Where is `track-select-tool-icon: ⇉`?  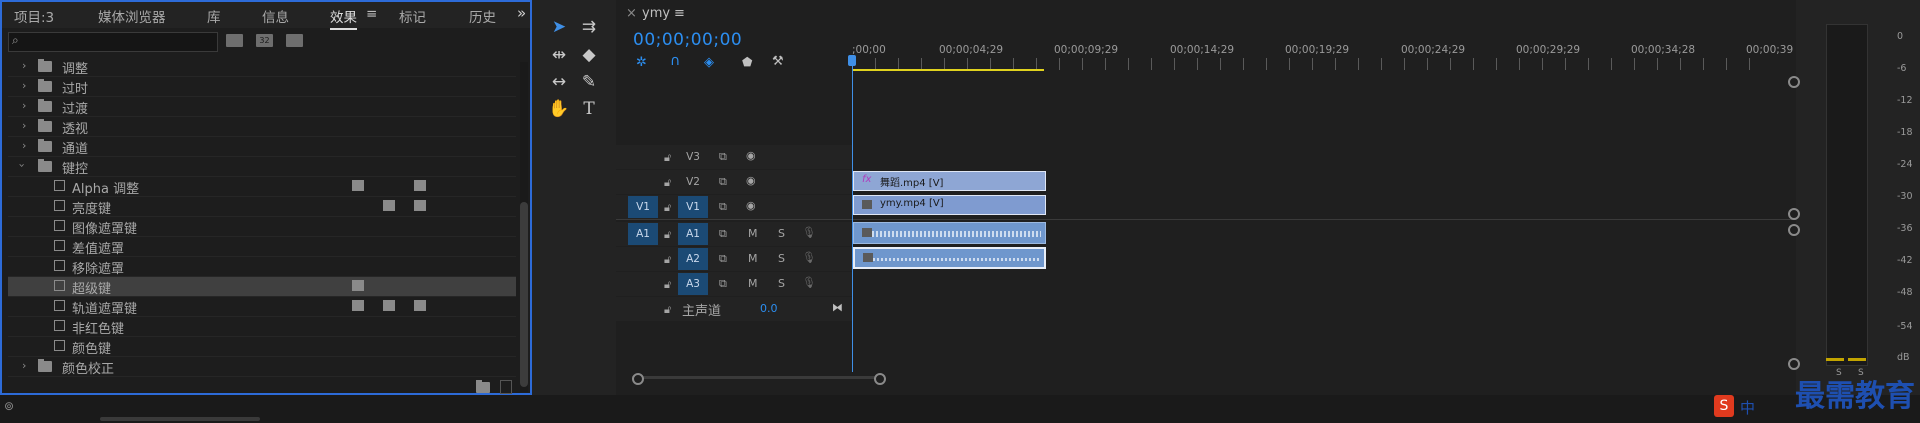
track-select-tool-icon: ⇉ is located at coordinates (589, 27).